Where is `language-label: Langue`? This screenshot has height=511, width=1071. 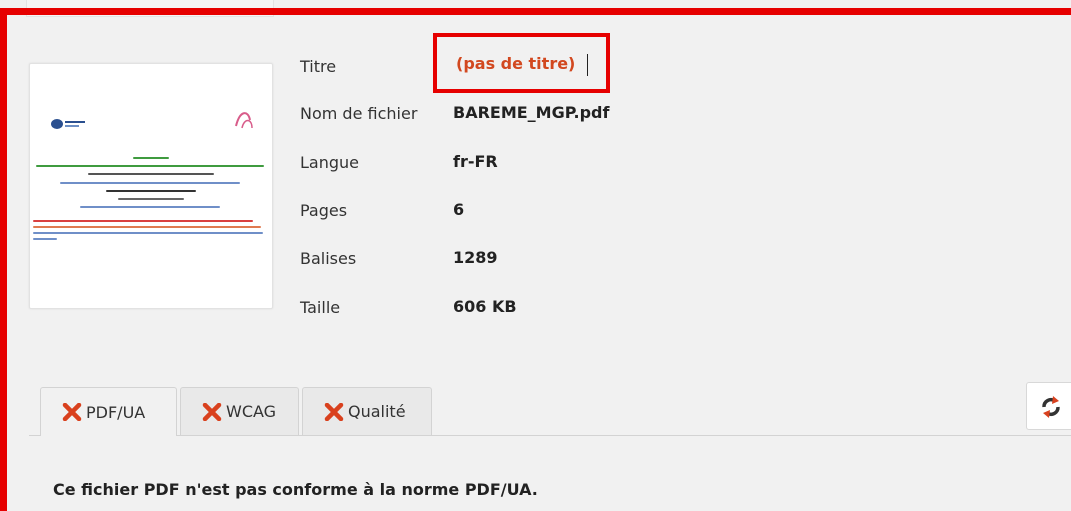
language-label: Langue is located at coordinates (329, 162).